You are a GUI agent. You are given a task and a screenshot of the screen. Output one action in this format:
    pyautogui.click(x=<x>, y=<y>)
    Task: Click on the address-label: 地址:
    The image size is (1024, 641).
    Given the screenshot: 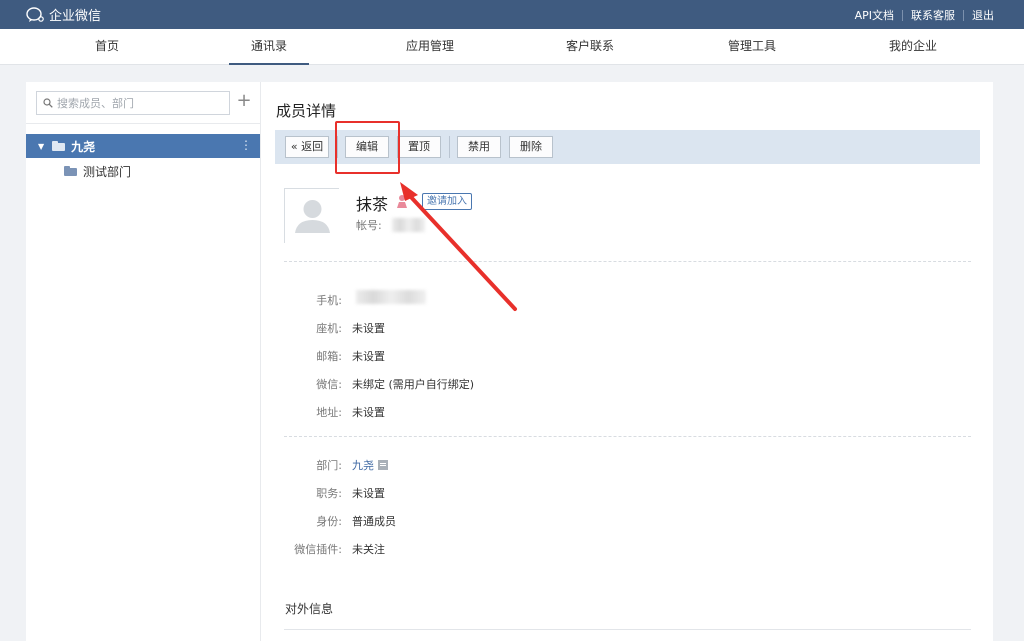 What is the action you would take?
    pyautogui.click(x=329, y=412)
    